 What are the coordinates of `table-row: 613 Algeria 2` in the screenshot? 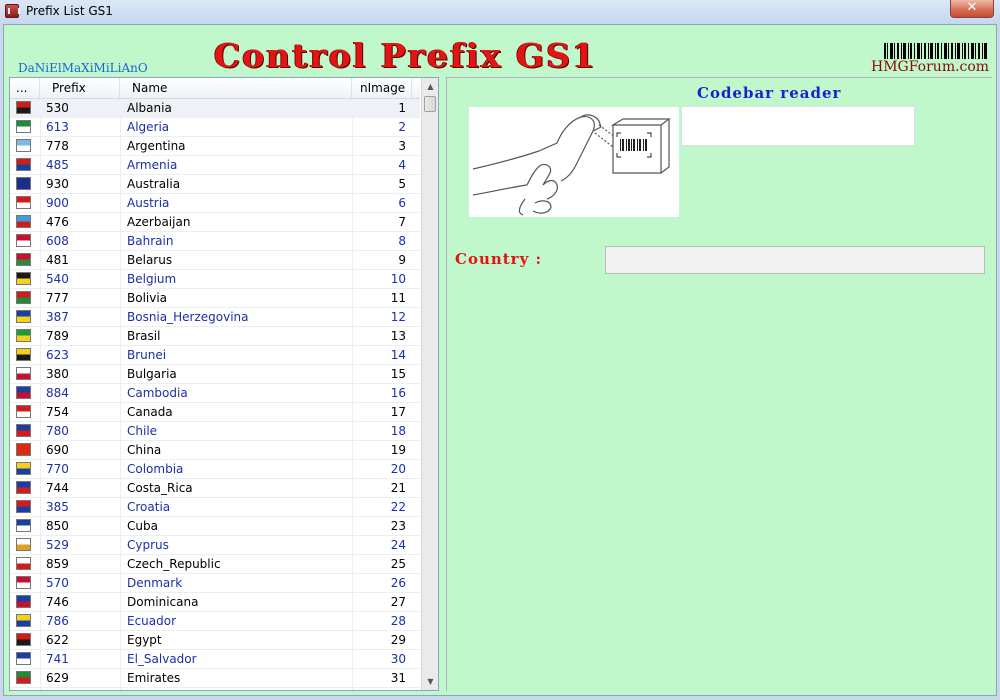 It's located at (215, 127).